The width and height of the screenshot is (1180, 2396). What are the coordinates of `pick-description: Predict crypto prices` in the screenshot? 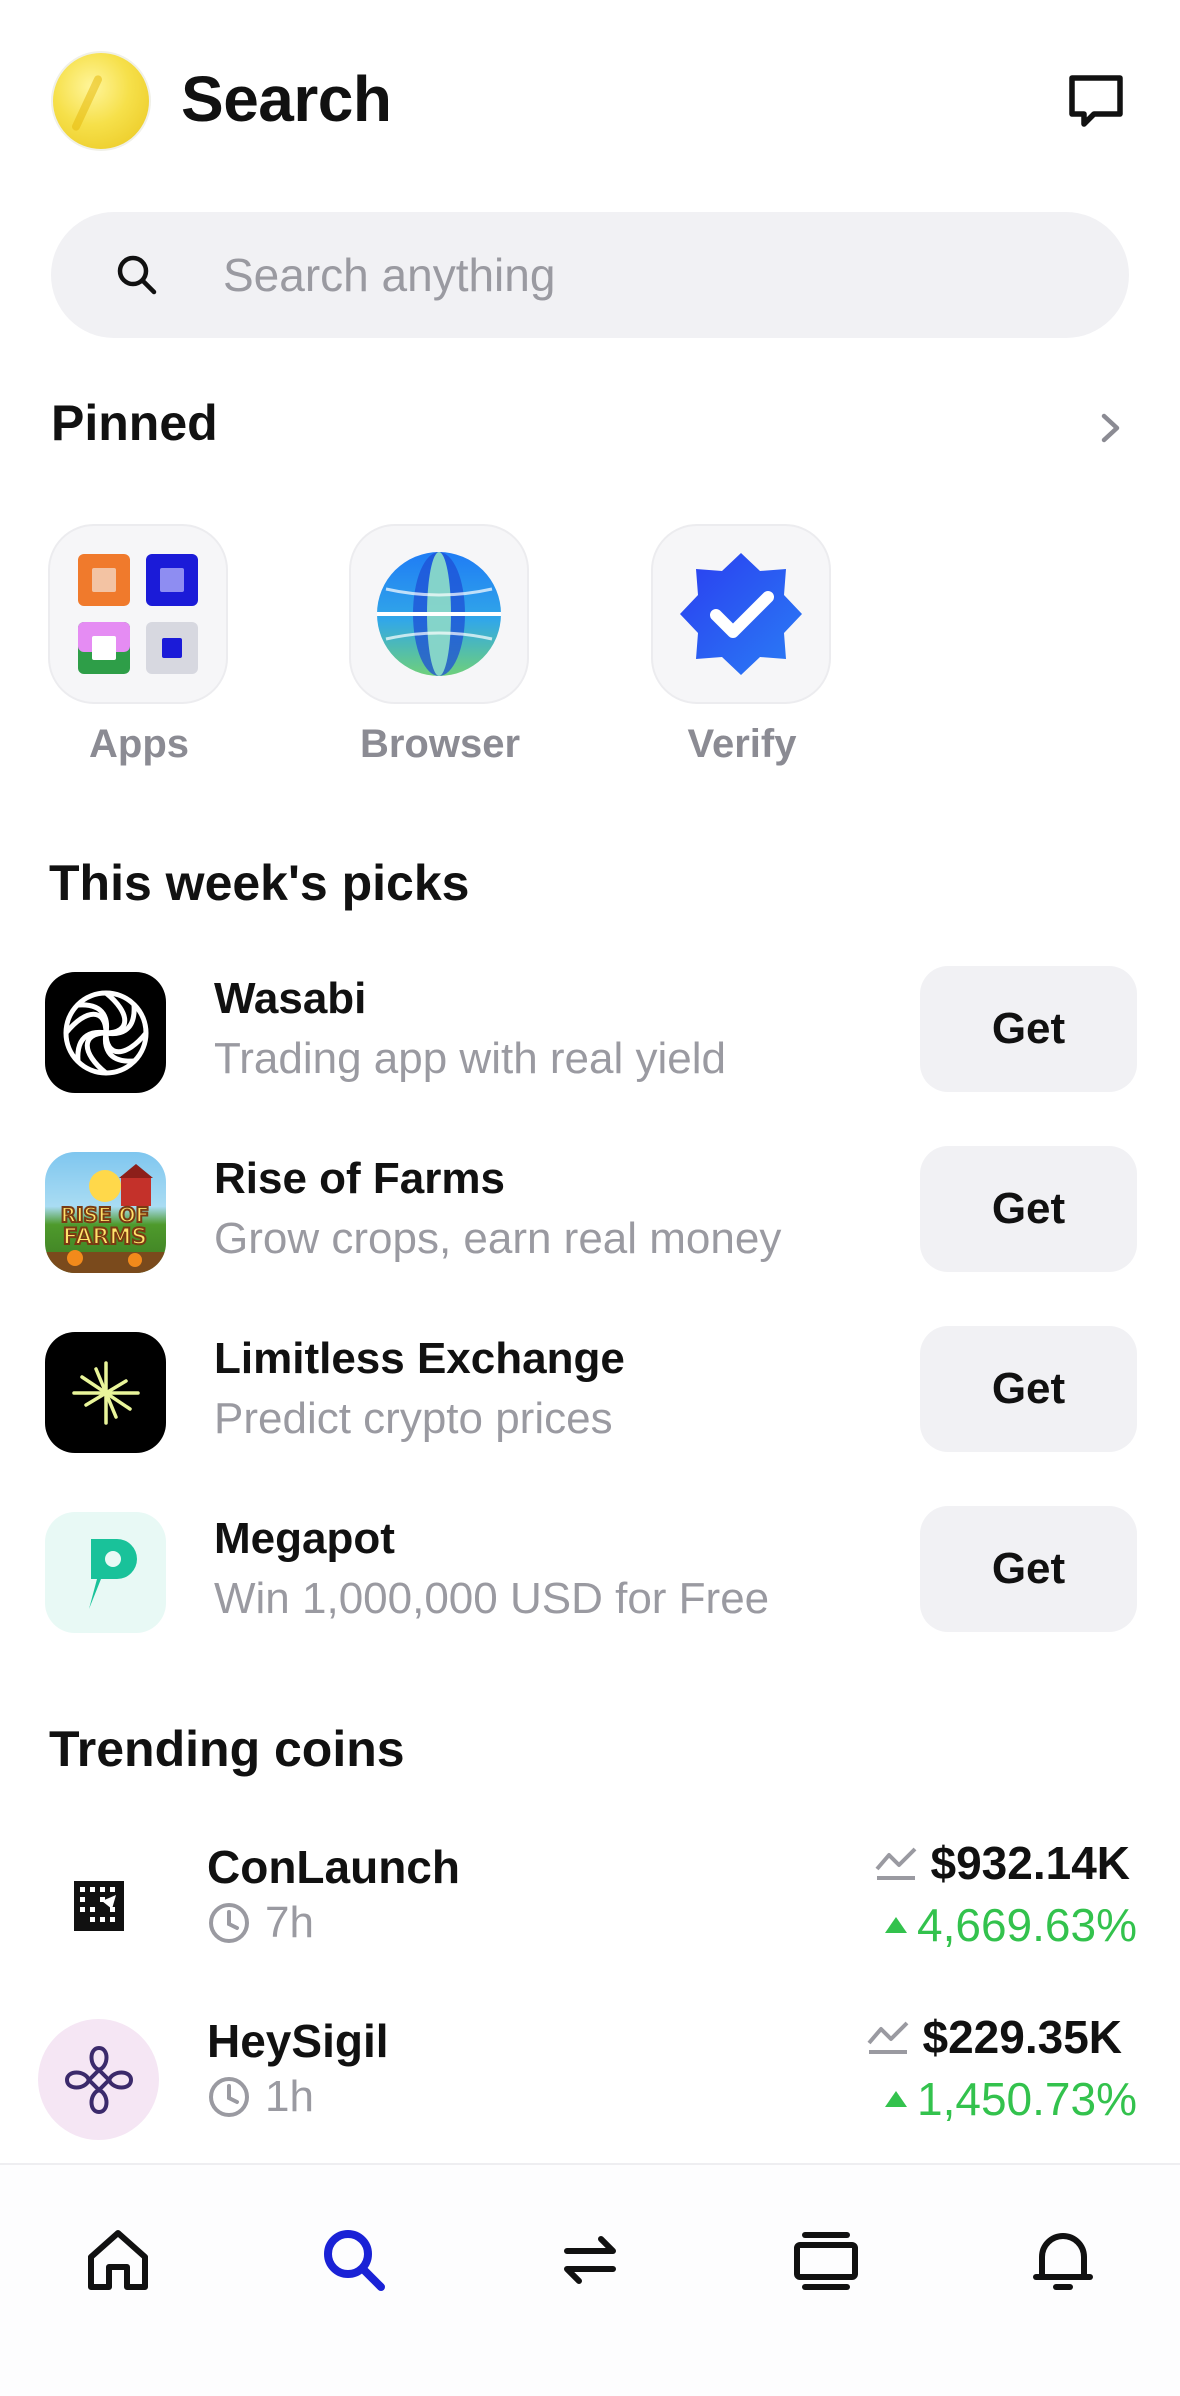 It's located at (413, 1418).